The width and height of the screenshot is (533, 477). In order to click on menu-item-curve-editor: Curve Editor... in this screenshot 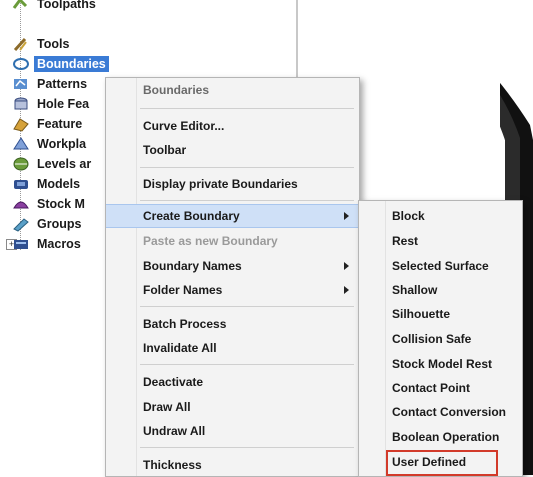, I will do `click(232, 126)`.